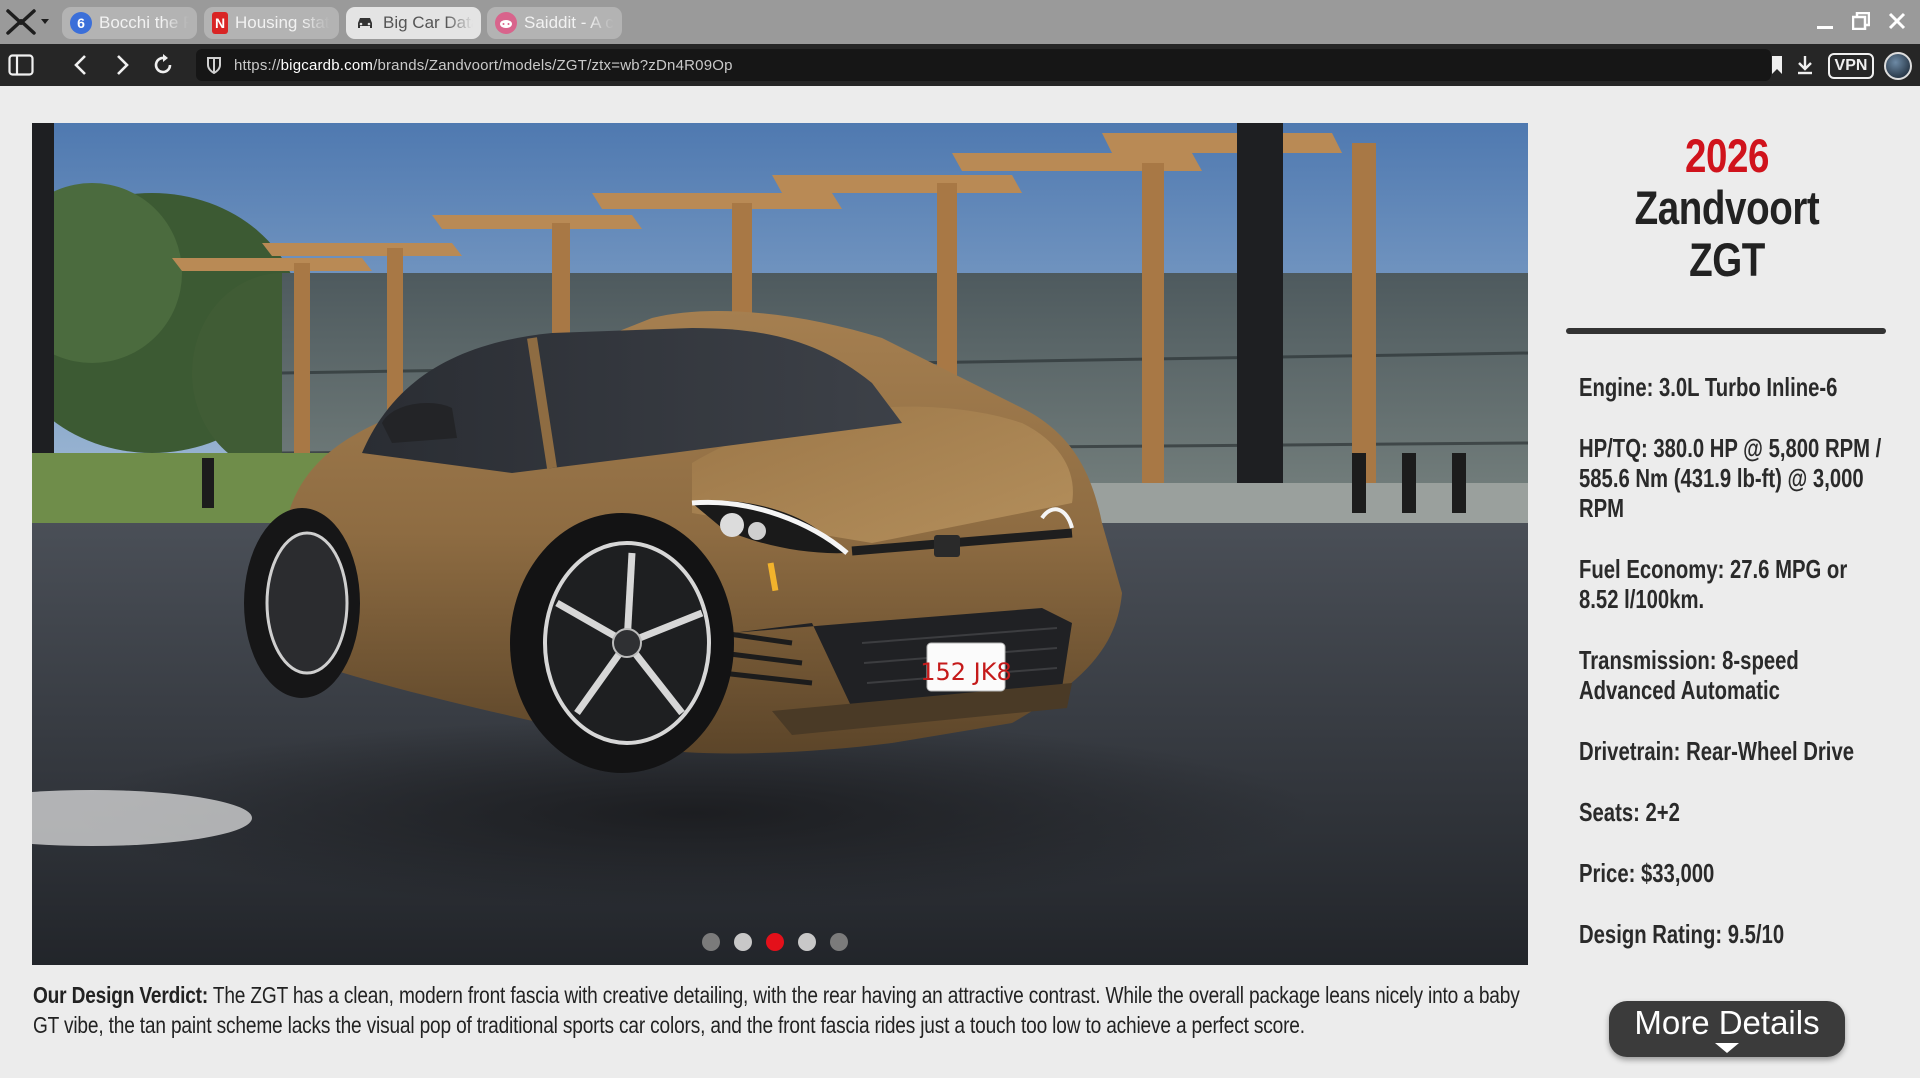 This screenshot has height=1078, width=1920. I want to click on tab-title: Housing stat, so click(282, 22).